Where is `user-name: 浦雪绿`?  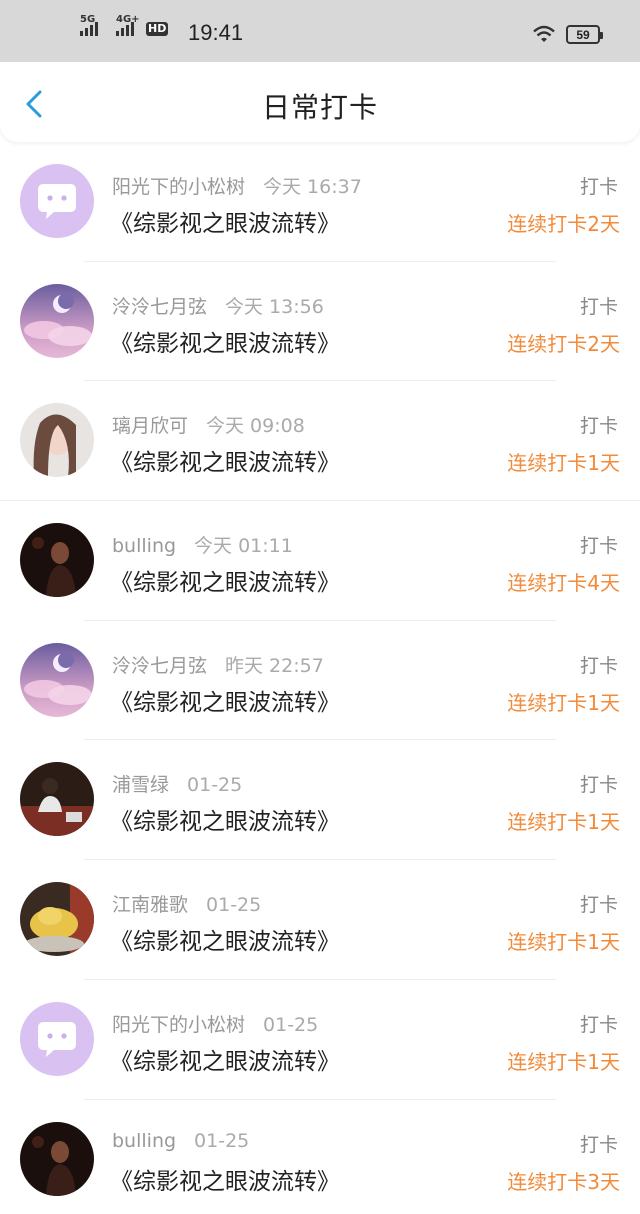
user-name: 浦雪绿 is located at coordinates (140, 785).